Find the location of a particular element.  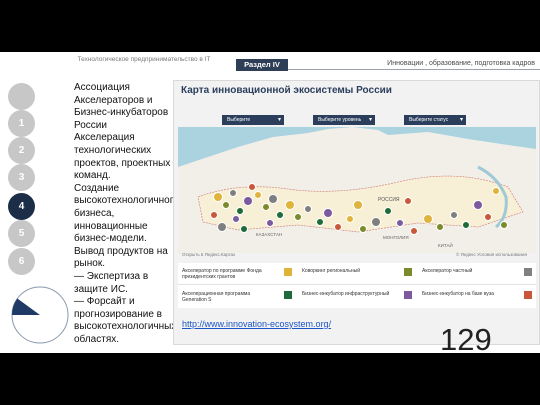

open-in-yandex-link: Открыть в Яндекс.Картах is located at coordinates (208, 254).